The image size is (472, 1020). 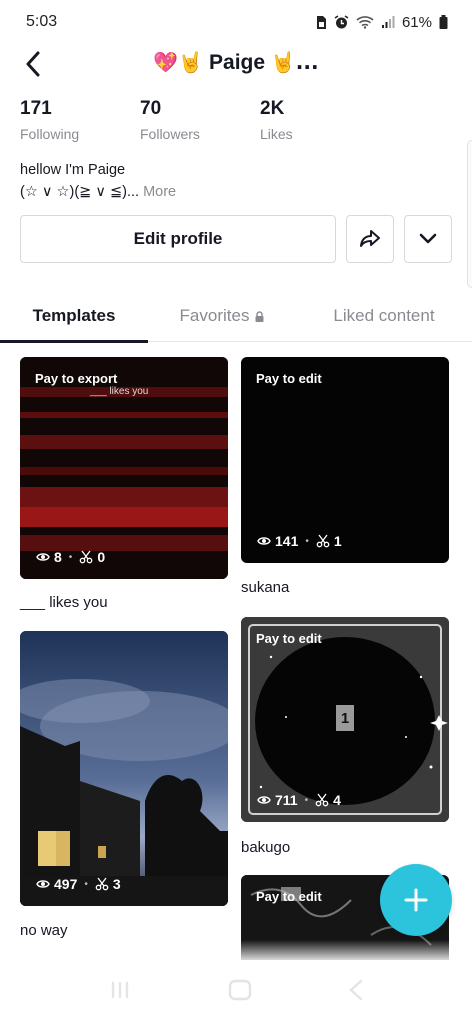 I want to click on card-stats: 8 • 0, so click(x=70, y=557).